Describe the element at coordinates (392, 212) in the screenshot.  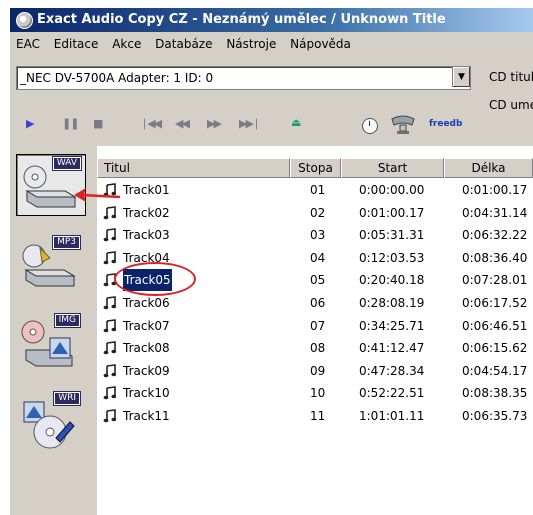
I see `track-start: 0:01:00.17` at that location.